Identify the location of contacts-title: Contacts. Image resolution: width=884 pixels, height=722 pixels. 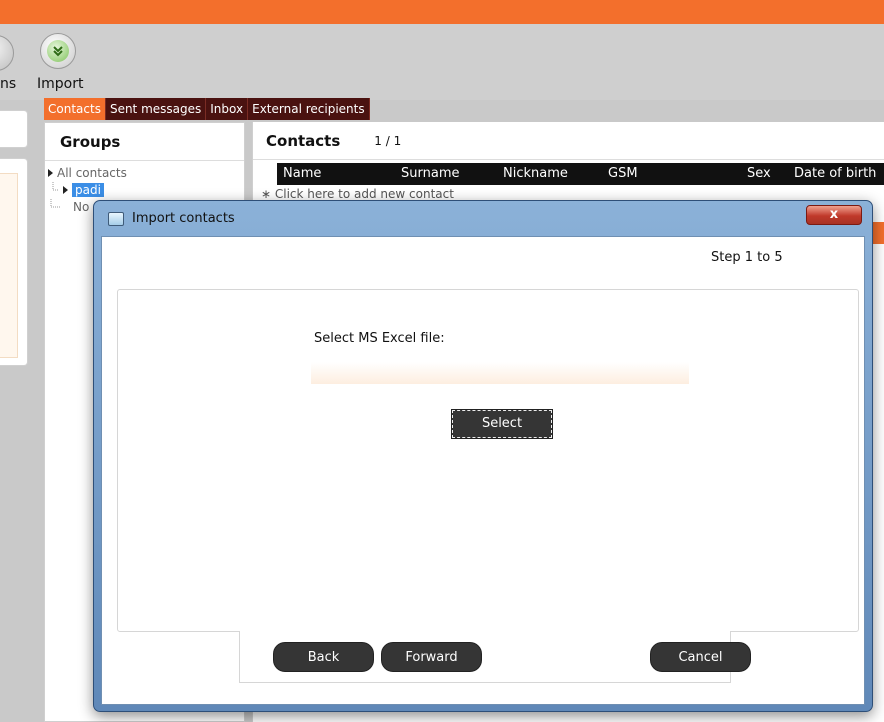
(303, 140).